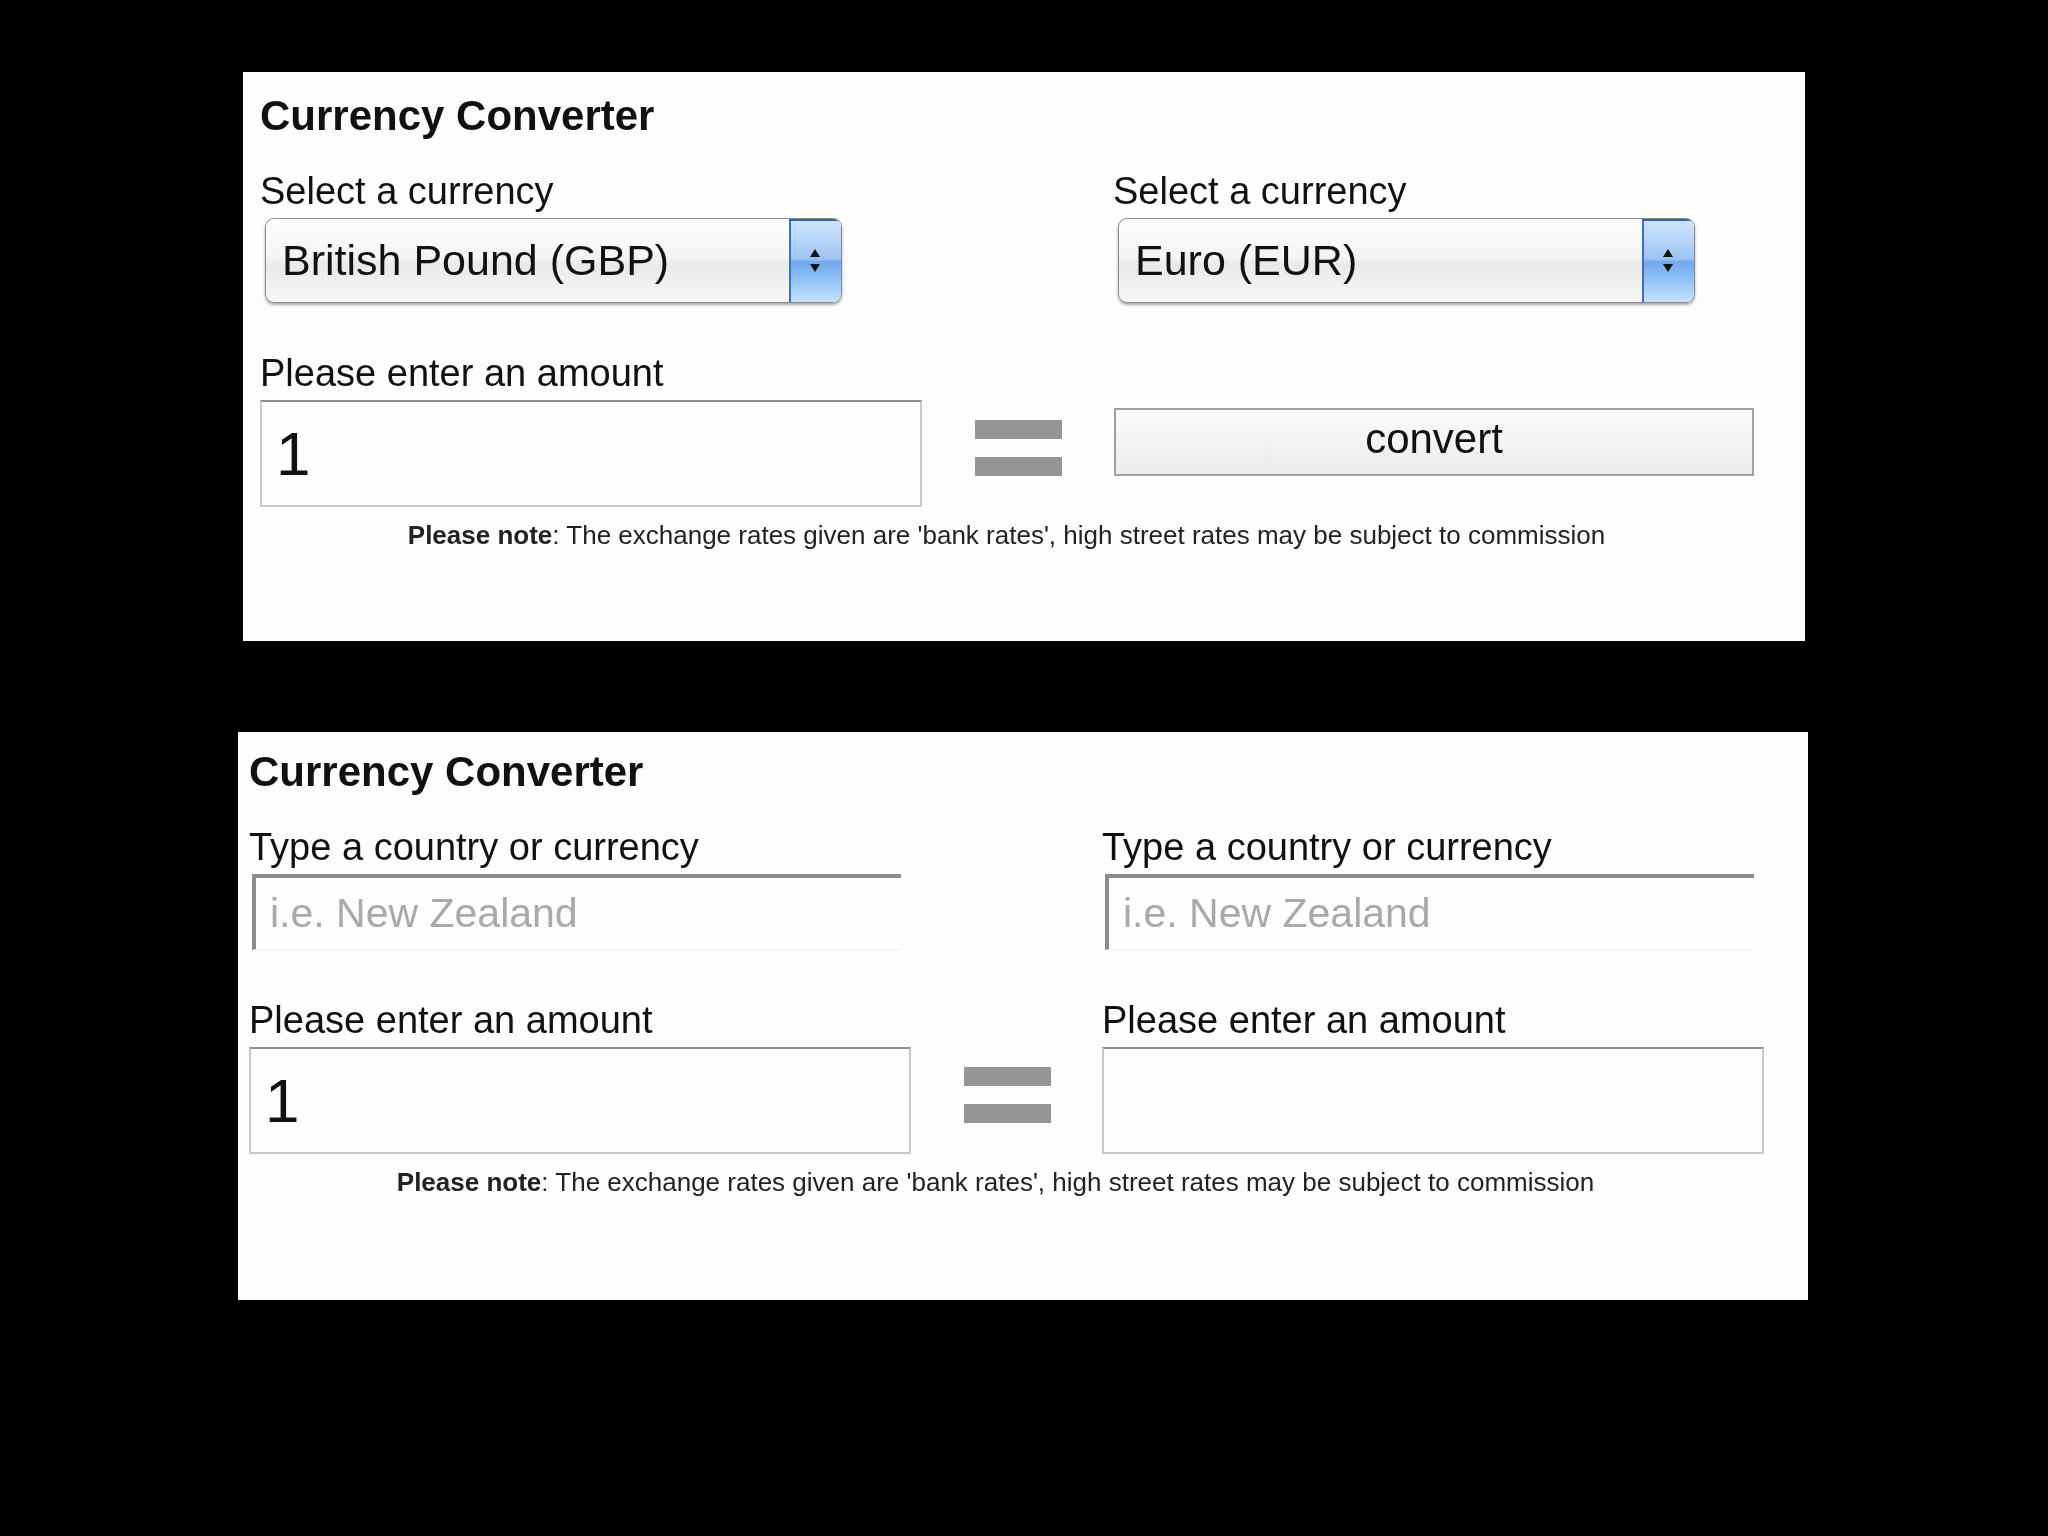 Image resolution: width=2048 pixels, height=1536 pixels. I want to click on currency-dropdown: Euro (EUR), so click(1406, 260).